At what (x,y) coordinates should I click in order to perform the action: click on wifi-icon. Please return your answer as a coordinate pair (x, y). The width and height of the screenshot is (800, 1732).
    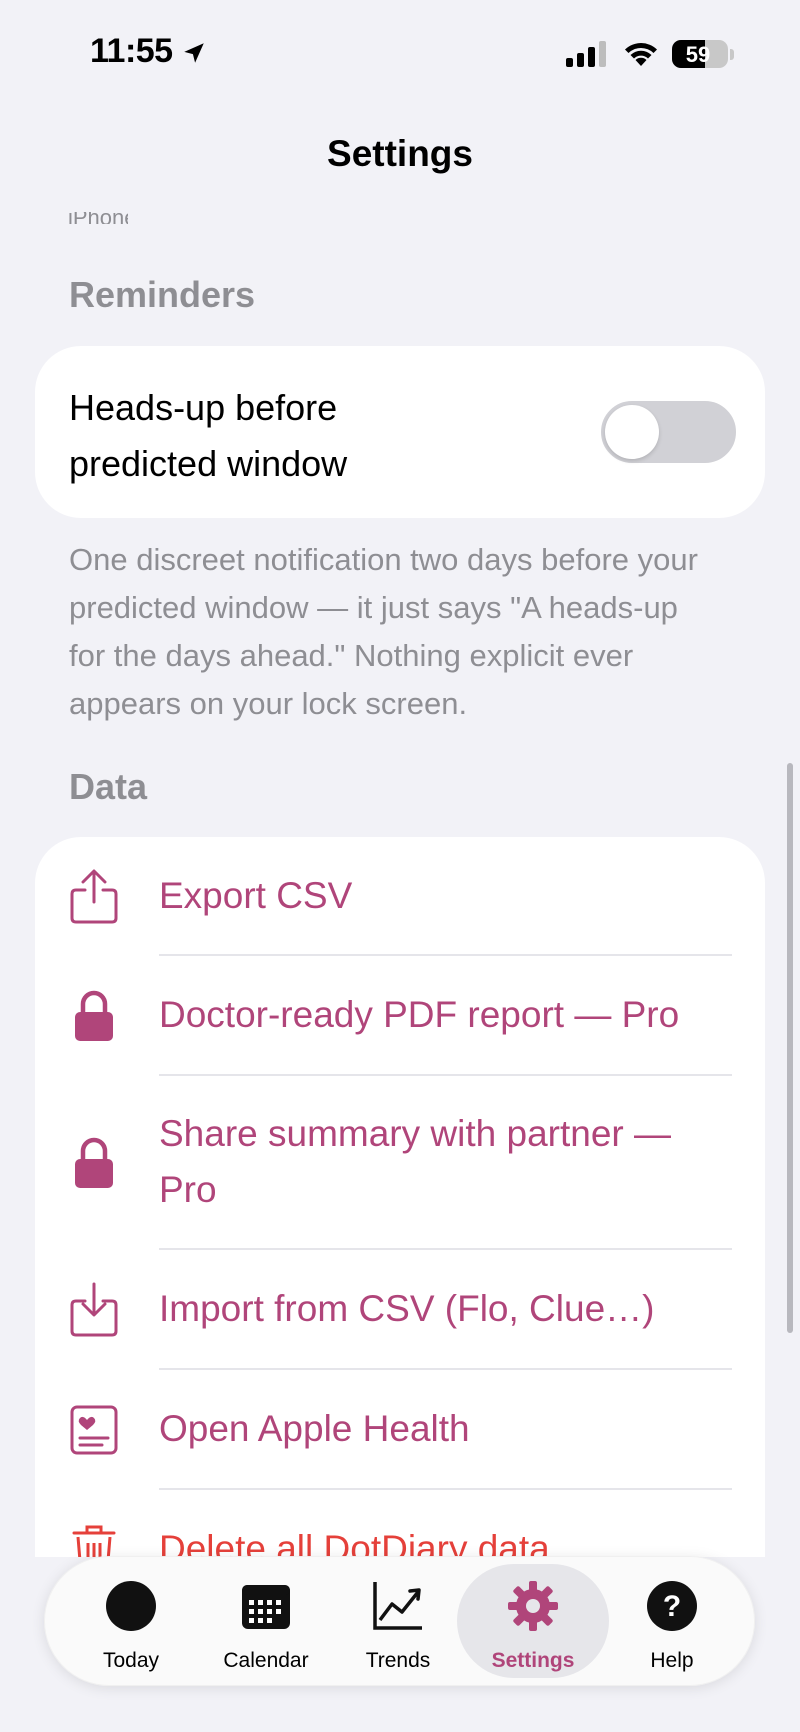
    Looking at the image, I should click on (641, 54).